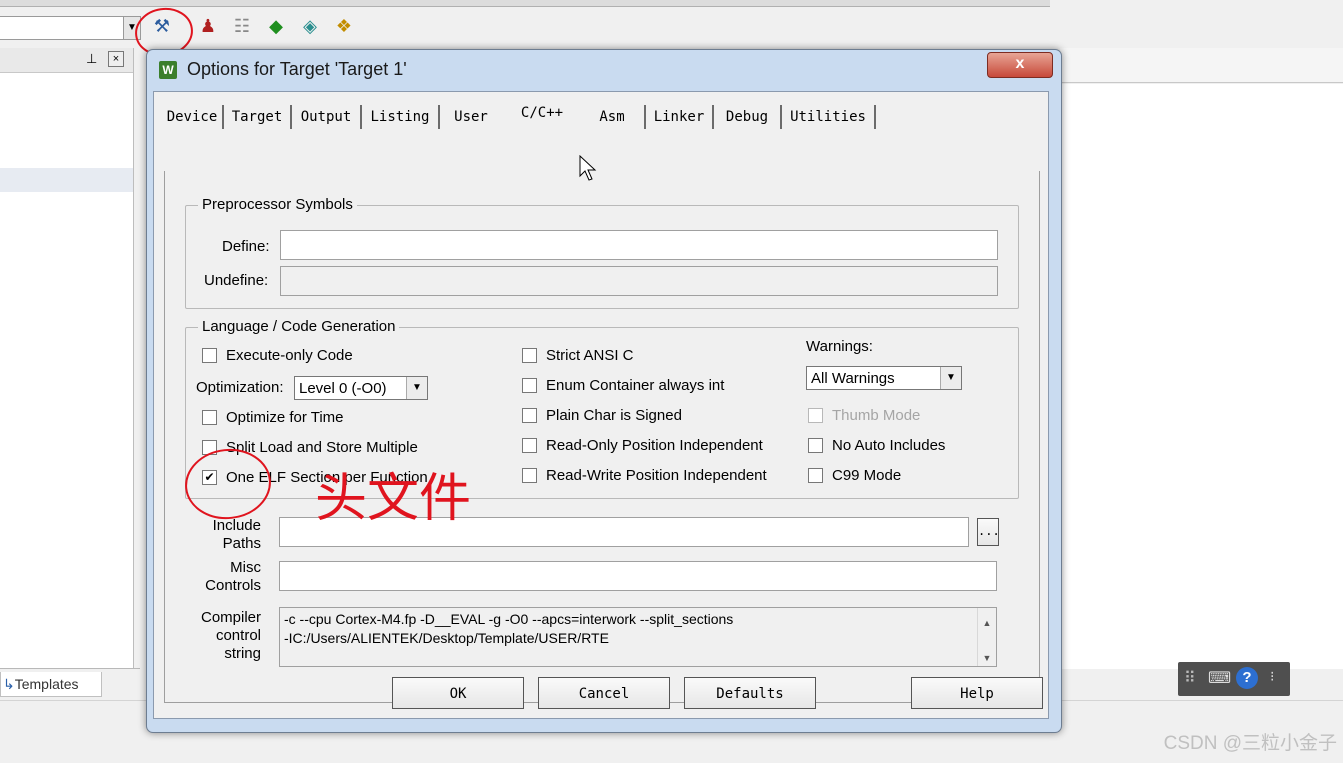  Describe the element at coordinates (654, 445) in the screenshot. I see `ro-pi-label: Read-Only Position Independent` at that location.